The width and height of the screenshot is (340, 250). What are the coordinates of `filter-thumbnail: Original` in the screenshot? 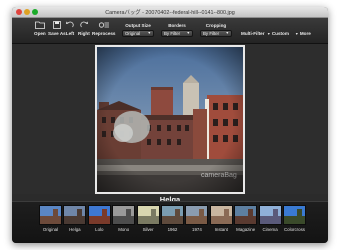 It's located at (50, 218).